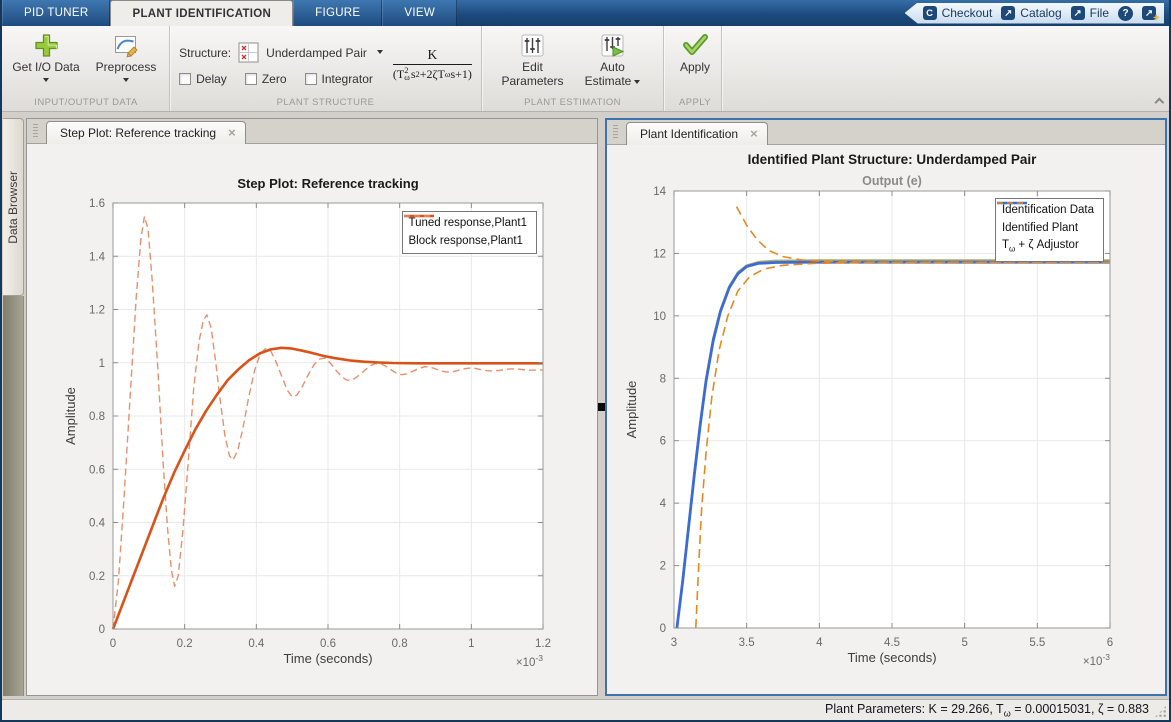 The height and width of the screenshot is (722, 1171). What do you see at coordinates (1096, 660) in the screenshot?
I see `axis-multiplier: ×10-3` at bounding box center [1096, 660].